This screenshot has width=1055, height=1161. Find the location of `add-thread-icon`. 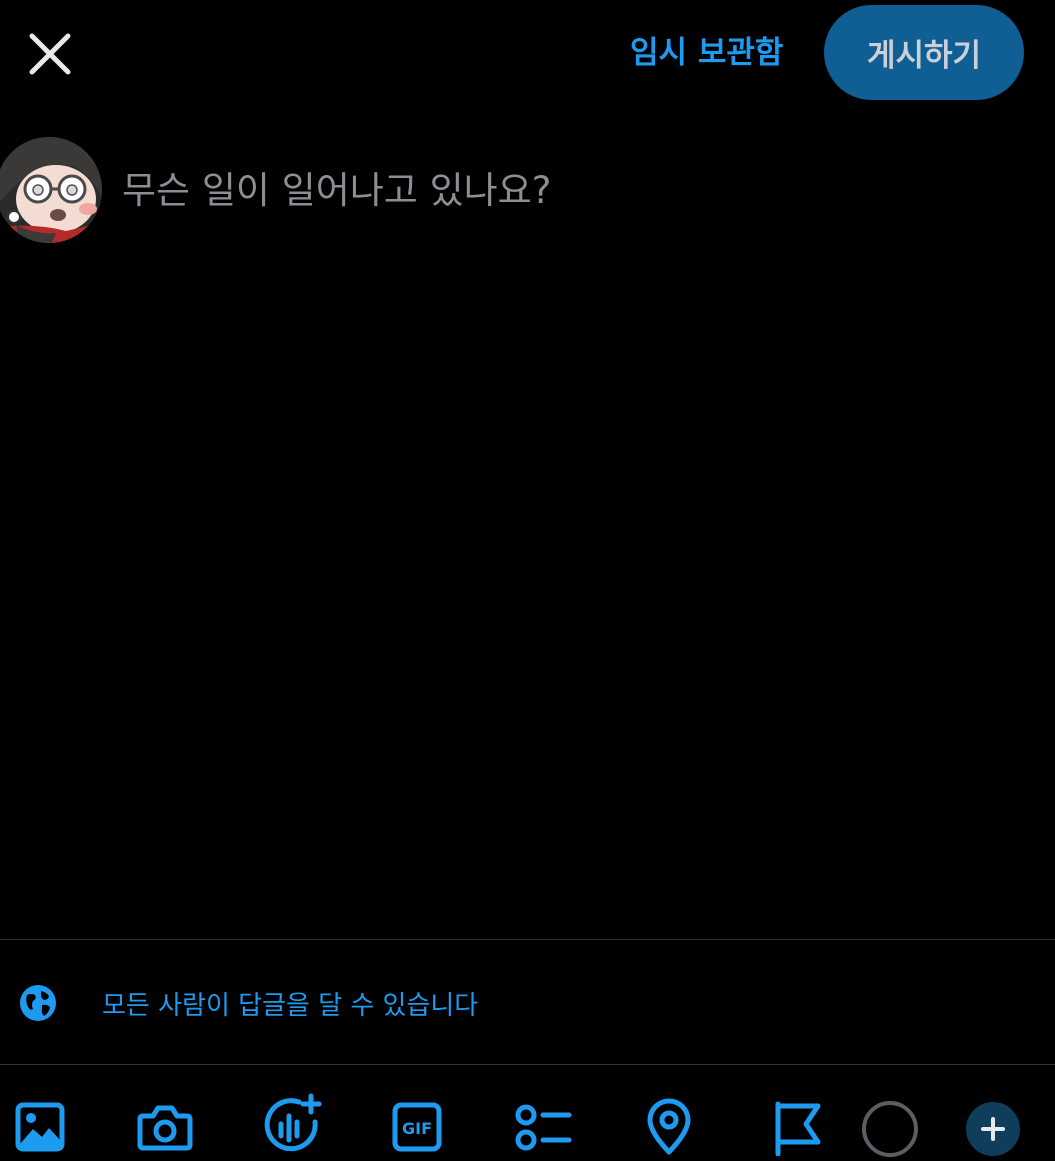

add-thread-icon is located at coordinates (993, 1129).